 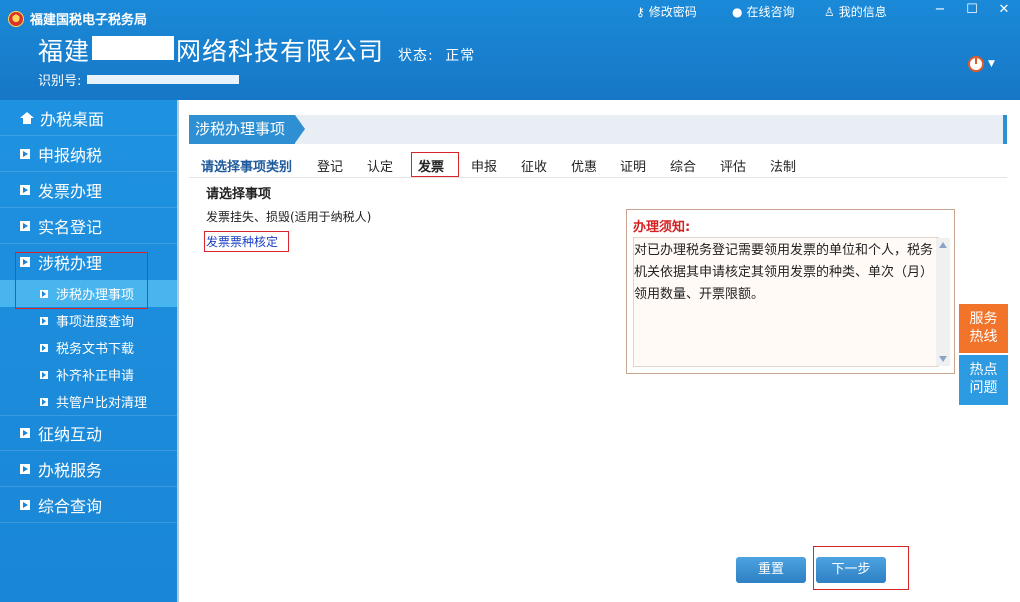 I want to click on power-icon, so click(x=976, y=64).